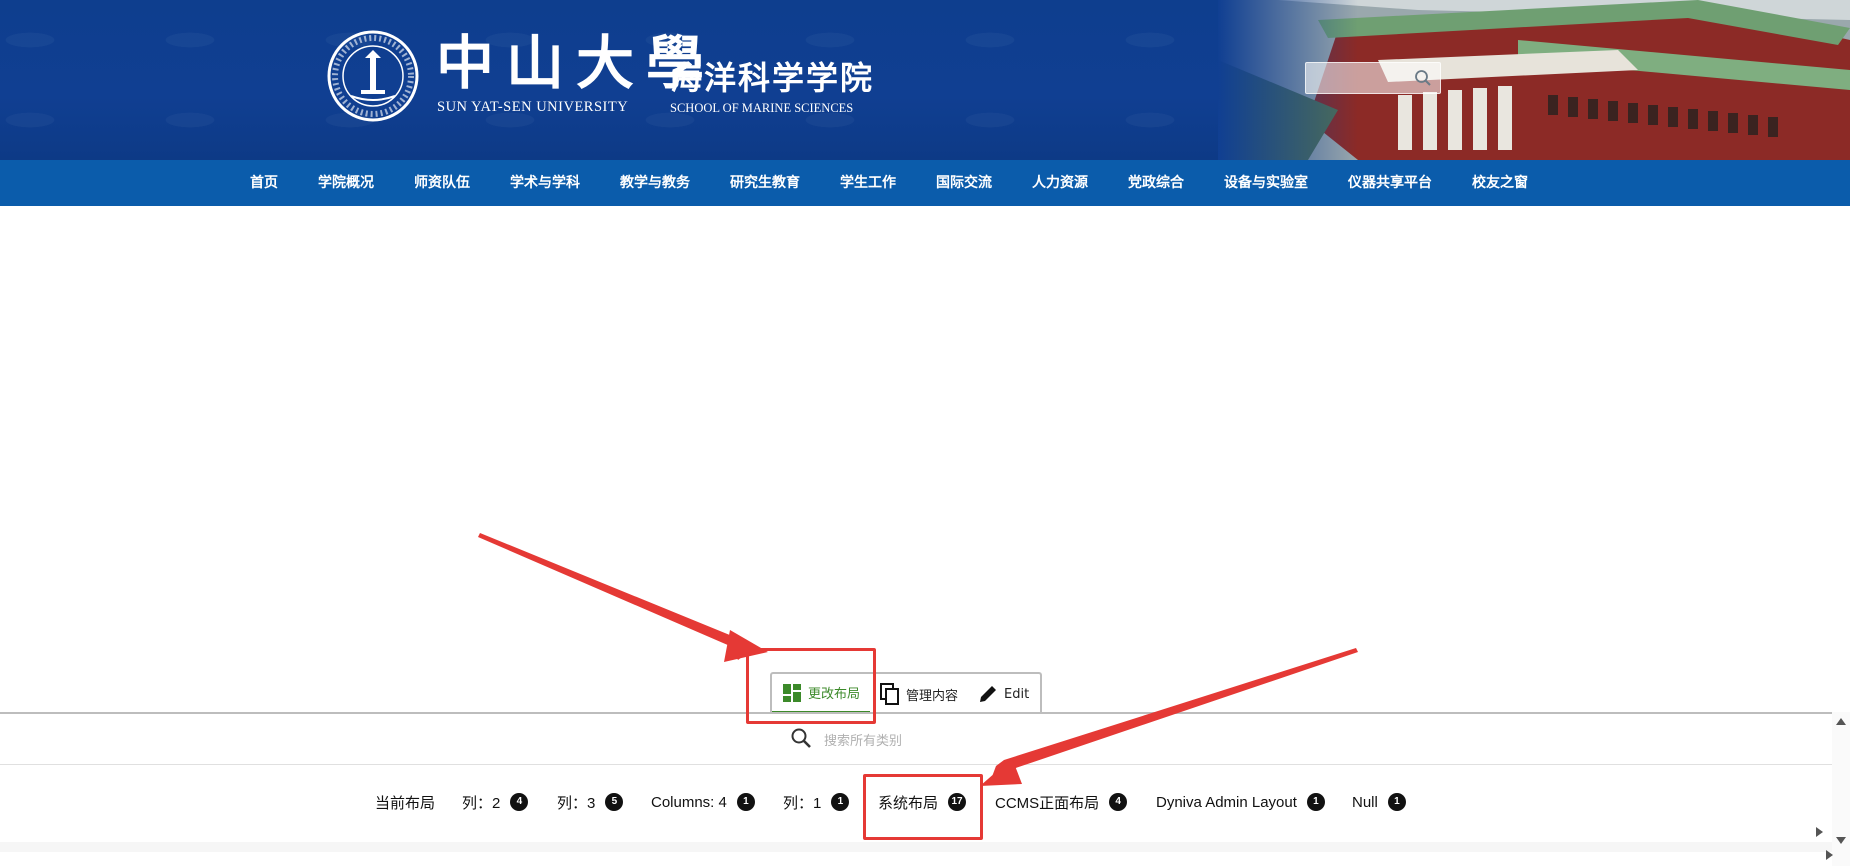 The width and height of the screenshot is (1850, 868). What do you see at coordinates (762, 108) in the screenshot?
I see `department-name-en: SCHOOL OF MARINE SCIENCES` at bounding box center [762, 108].